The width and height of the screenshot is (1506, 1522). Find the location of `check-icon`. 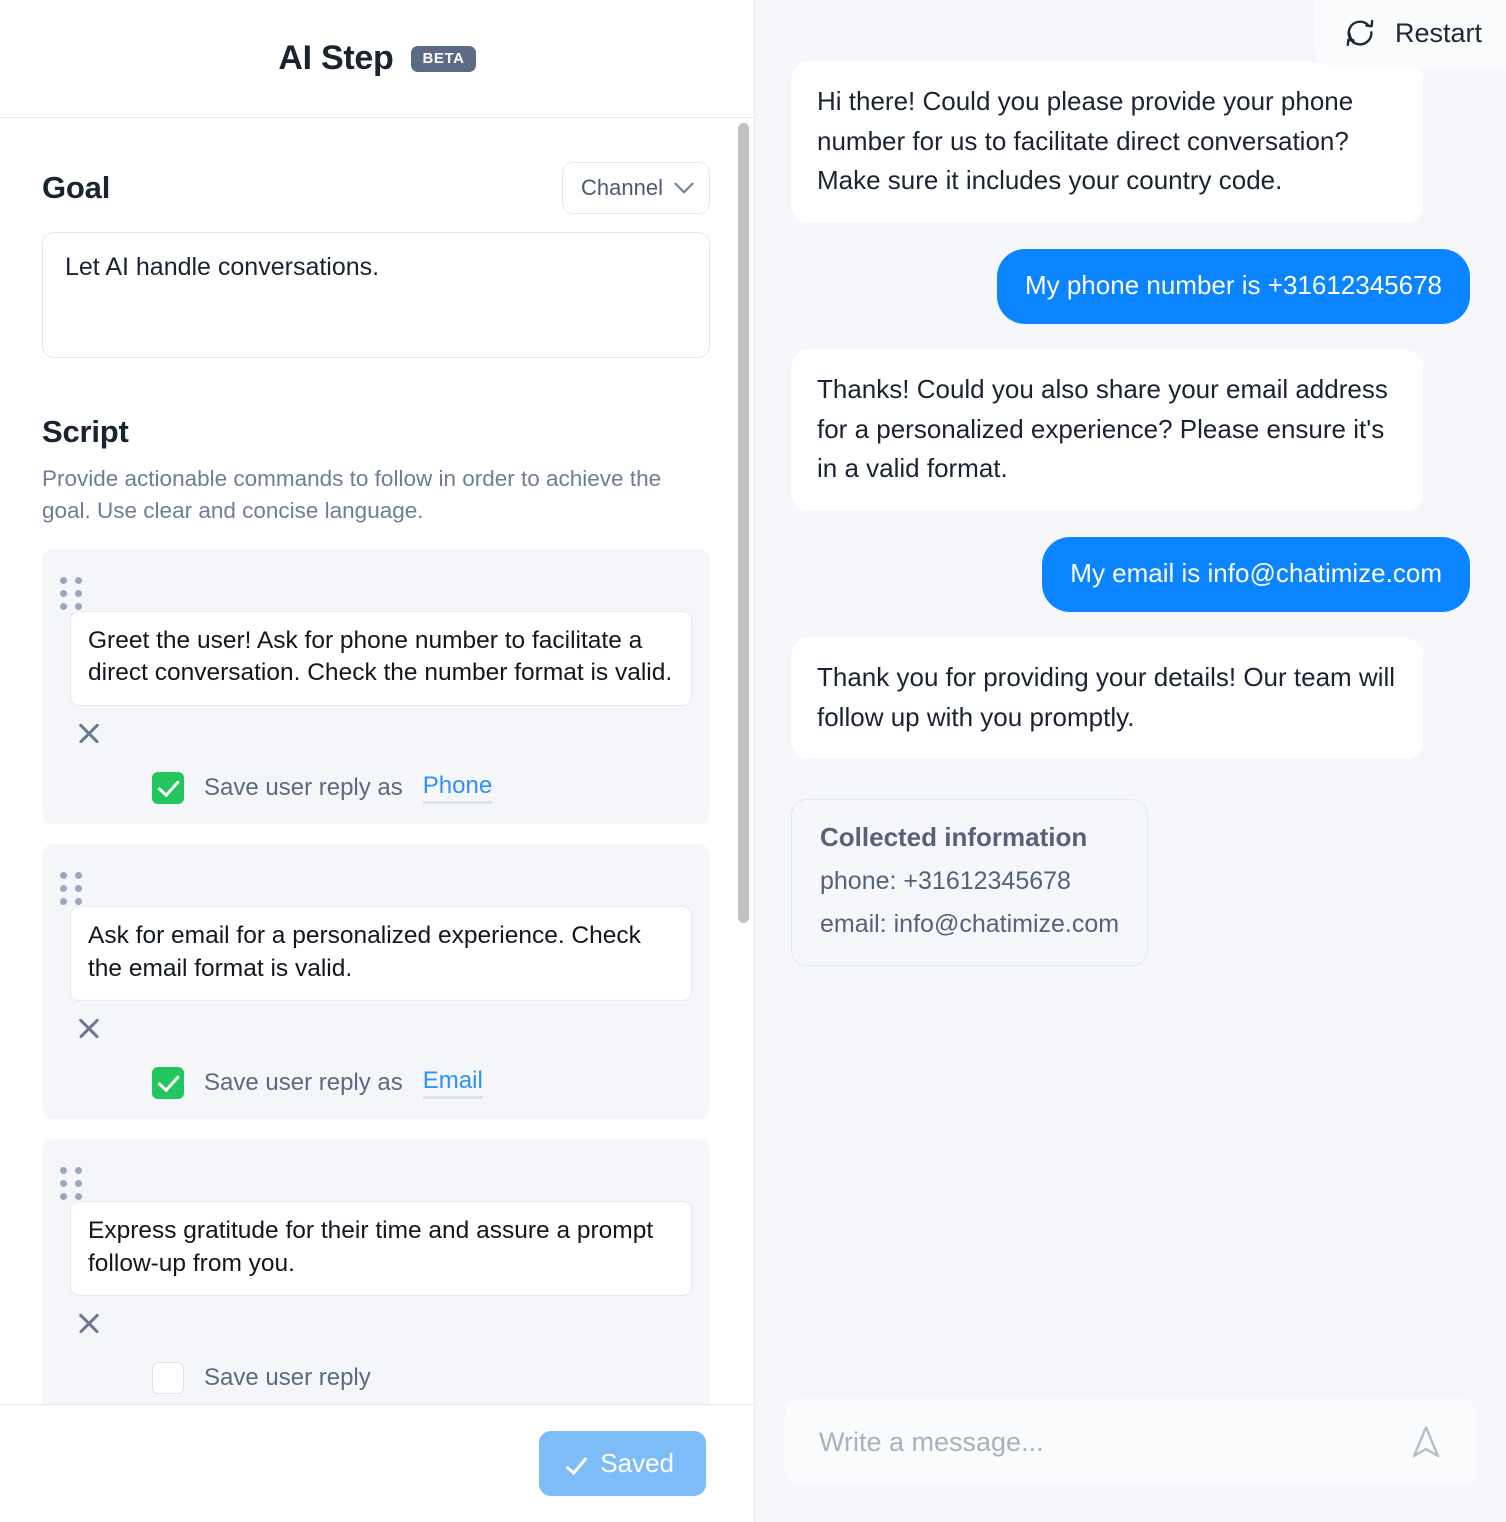

check-icon is located at coordinates (576, 1463).